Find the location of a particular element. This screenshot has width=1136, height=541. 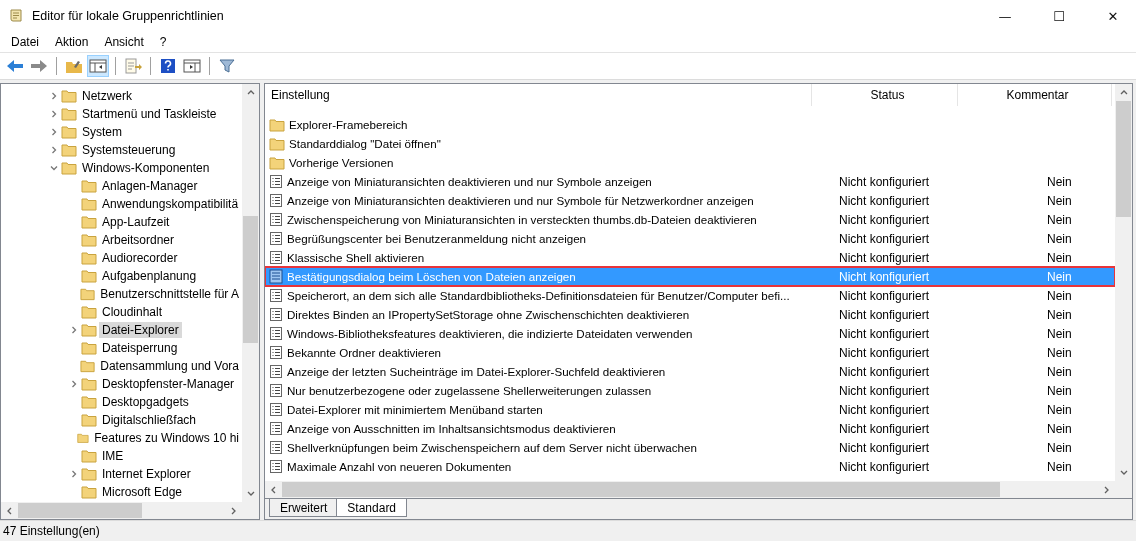

tree-item: Datensammlung und Vora is located at coordinates (169, 366).